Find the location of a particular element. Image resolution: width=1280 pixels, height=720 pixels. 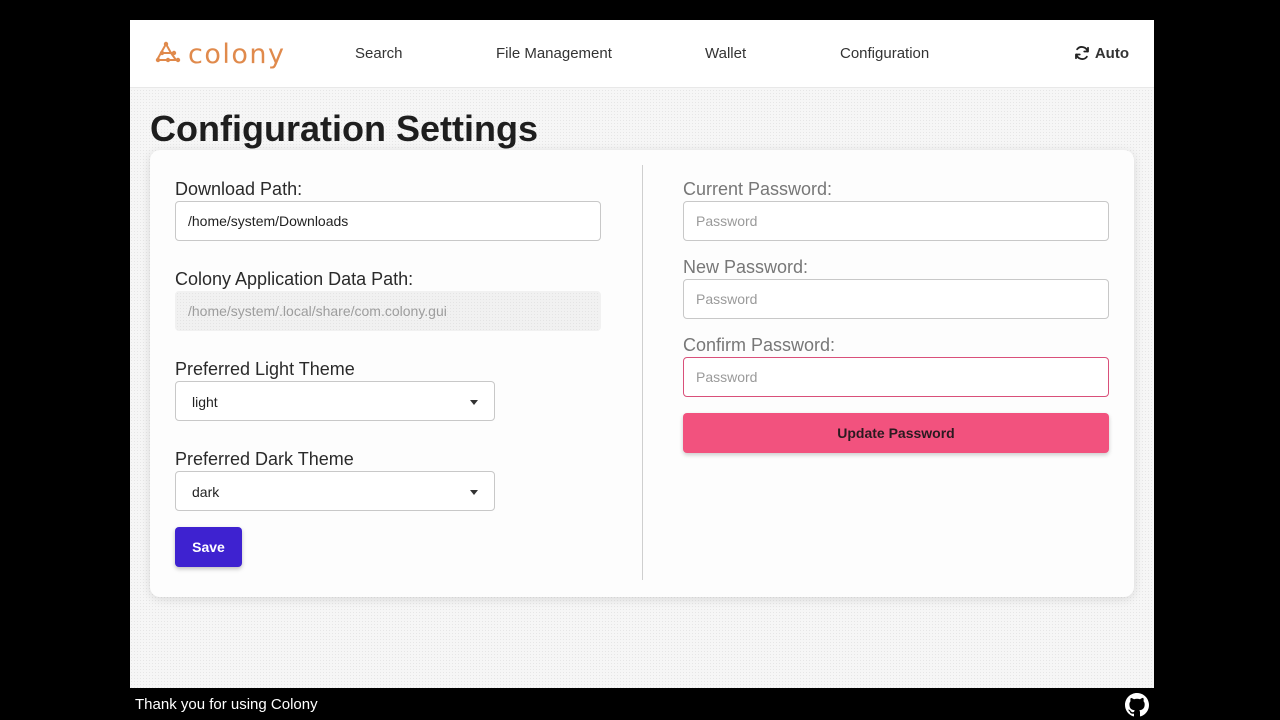

download-path-input is located at coordinates (388, 221).